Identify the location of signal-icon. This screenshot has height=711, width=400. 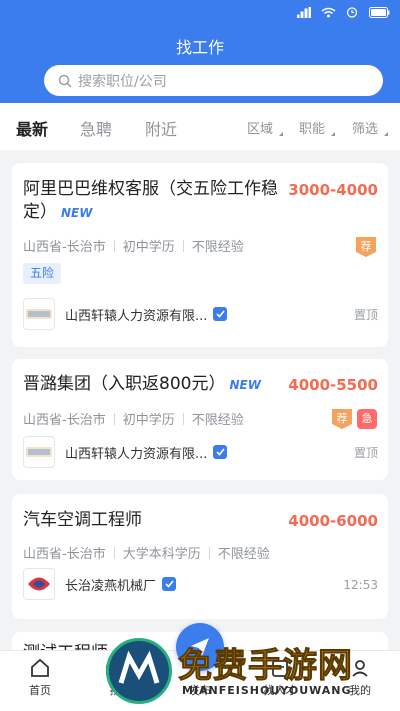
(304, 12).